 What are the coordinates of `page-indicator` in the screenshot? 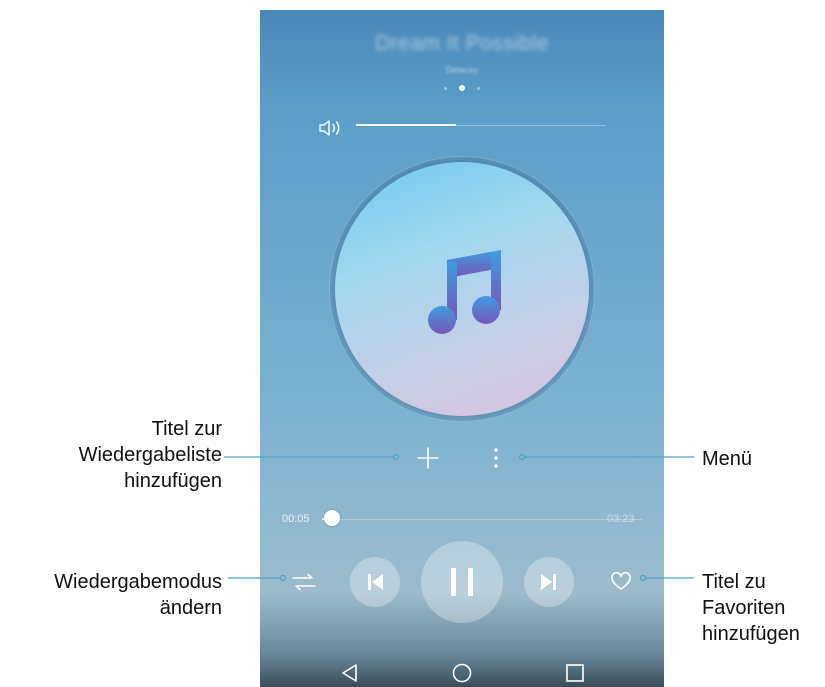 It's located at (462, 88).